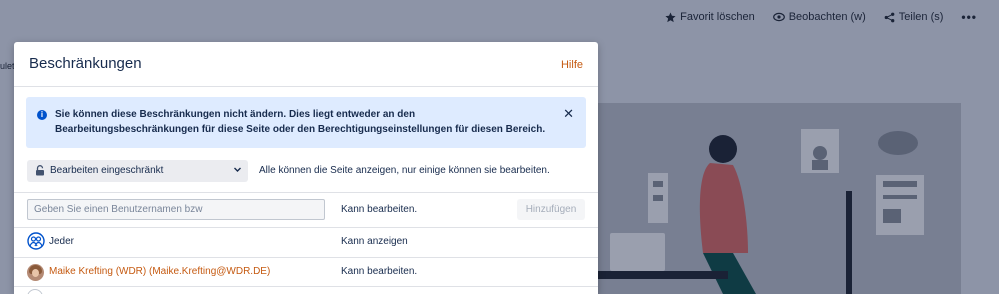 This screenshot has width=999, height=294. I want to click on add-button: Hinzufügen, so click(551, 209).